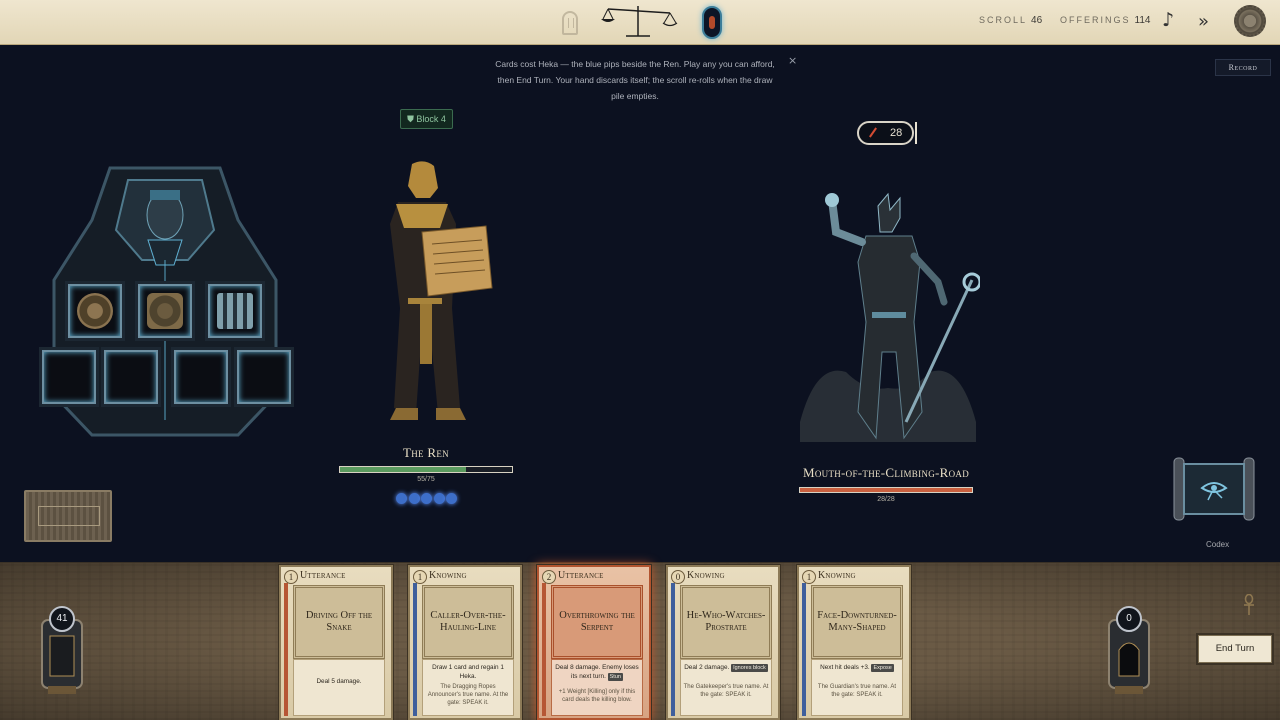 Image resolution: width=1280 pixels, height=720 pixels. What do you see at coordinates (339, 621) in the screenshot?
I see `card-title: Driving Off the Snake` at bounding box center [339, 621].